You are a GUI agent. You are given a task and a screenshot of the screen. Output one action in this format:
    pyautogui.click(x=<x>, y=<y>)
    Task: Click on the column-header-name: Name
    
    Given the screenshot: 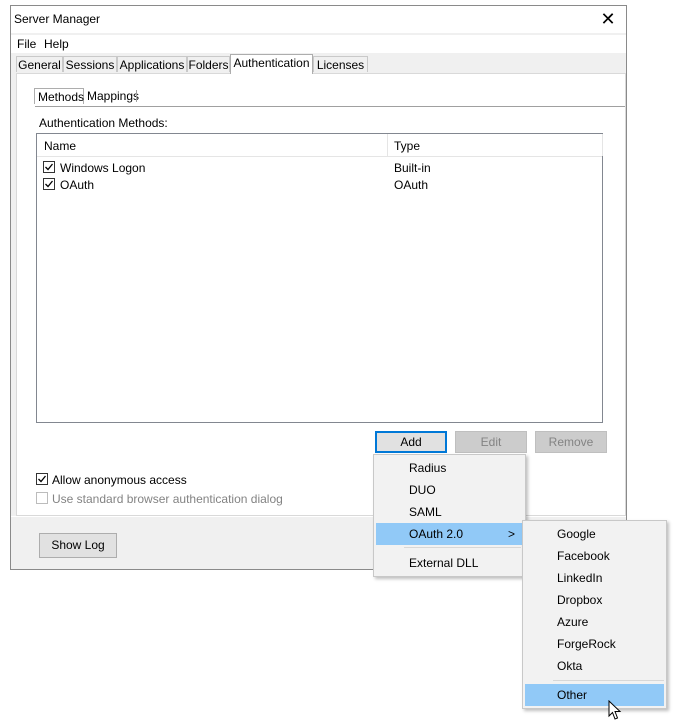 What is the action you would take?
    pyautogui.click(x=60, y=146)
    